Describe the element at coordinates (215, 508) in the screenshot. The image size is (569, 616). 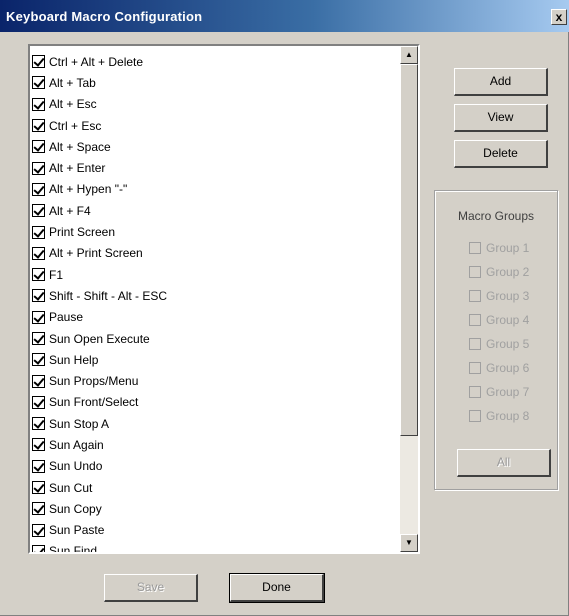
I see `macro-list-item: Sun Copy` at that location.